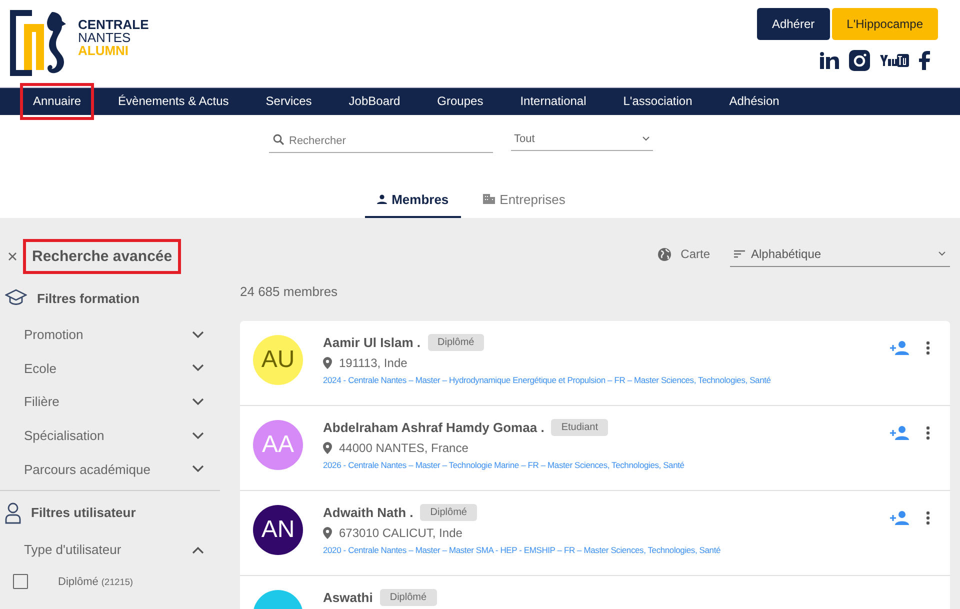  What do you see at coordinates (403, 448) in the screenshot?
I see `member-location: 44000 NANTES, France` at bounding box center [403, 448].